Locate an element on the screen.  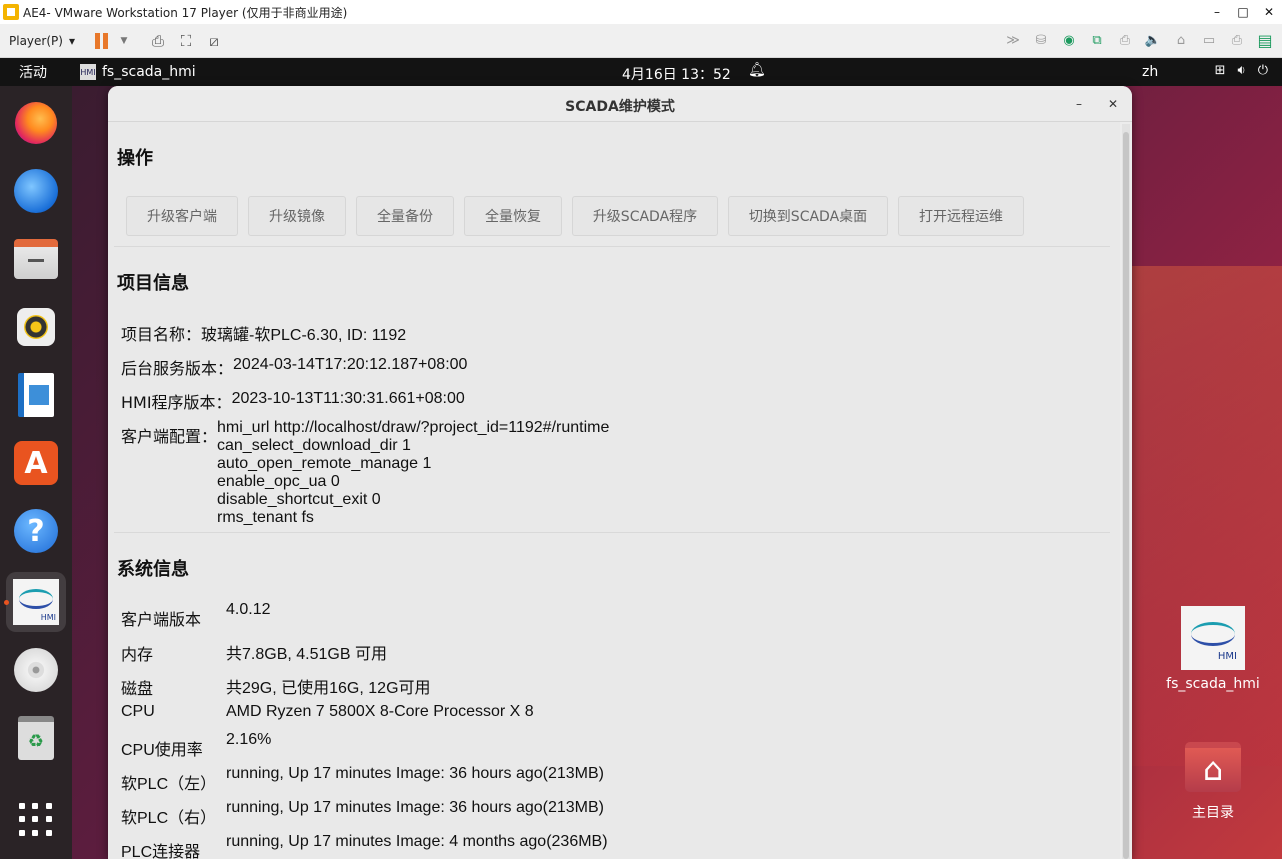
clock: 4月16日 13：52 is located at coordinates (676, 74).